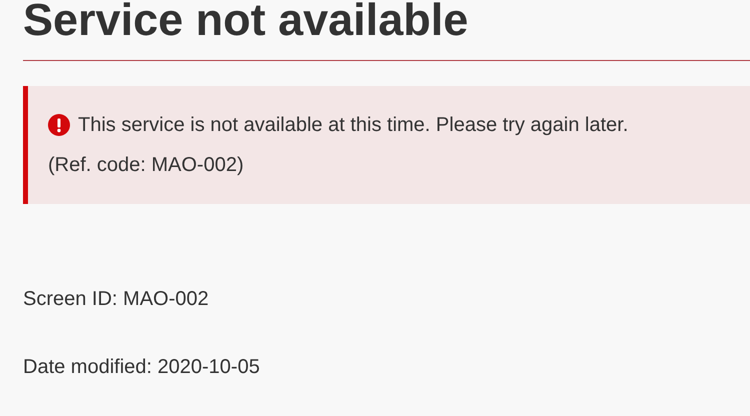  What do you see at coordinates (146, 165) in the screenshot?
I see `reference-code: (Ref. code: MAO-002)` at bounding box center [146, 165].